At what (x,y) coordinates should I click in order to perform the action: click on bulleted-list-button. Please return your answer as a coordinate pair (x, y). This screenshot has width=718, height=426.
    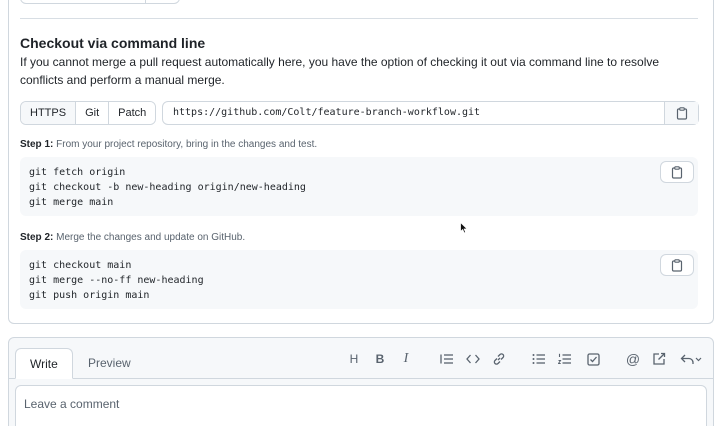
    Looking at the image, I should click on (539, 359).